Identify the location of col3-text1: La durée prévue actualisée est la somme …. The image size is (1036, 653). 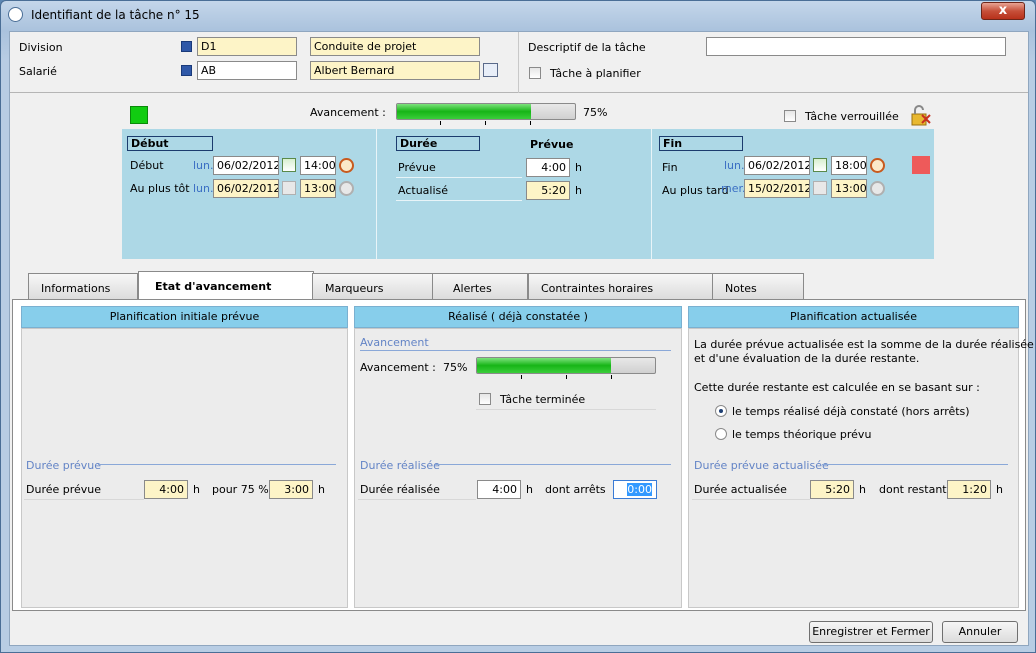
(864, 344).